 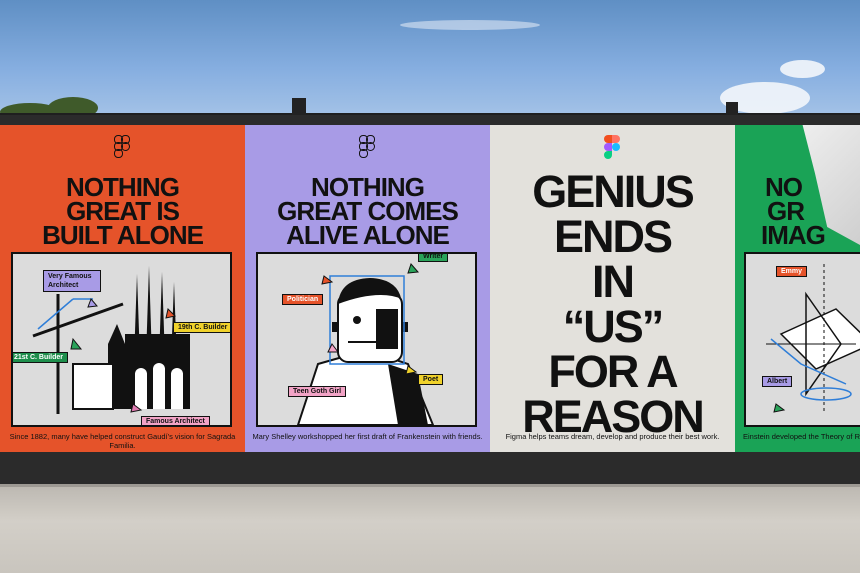 What do you see at coordinates (431, 379) in the screenshot?
I see `tag-poet: Poet` at bounding box center [431, 379].